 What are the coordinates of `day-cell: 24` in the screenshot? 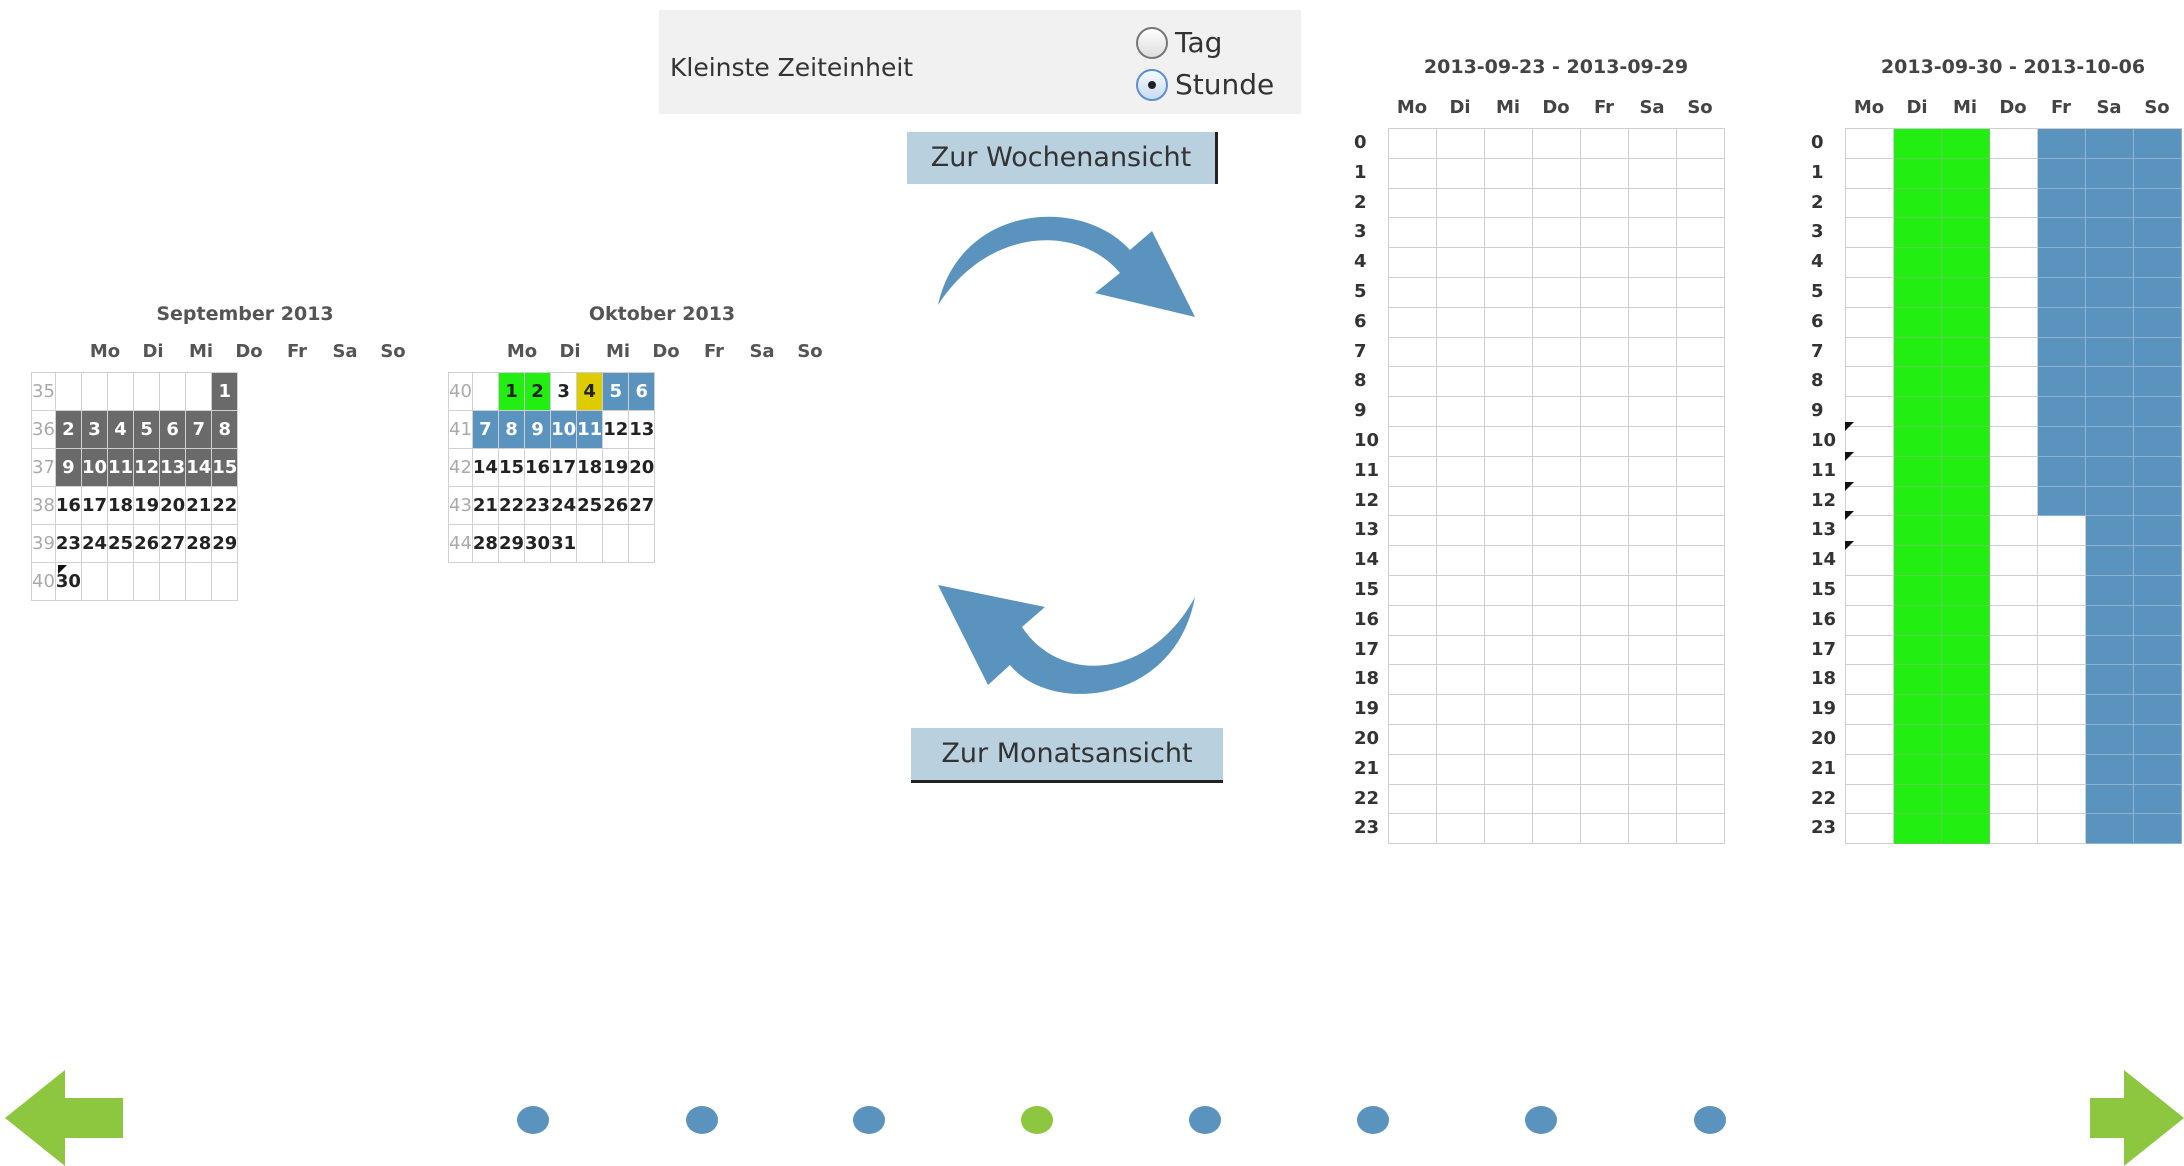 It's located at (94, 543).